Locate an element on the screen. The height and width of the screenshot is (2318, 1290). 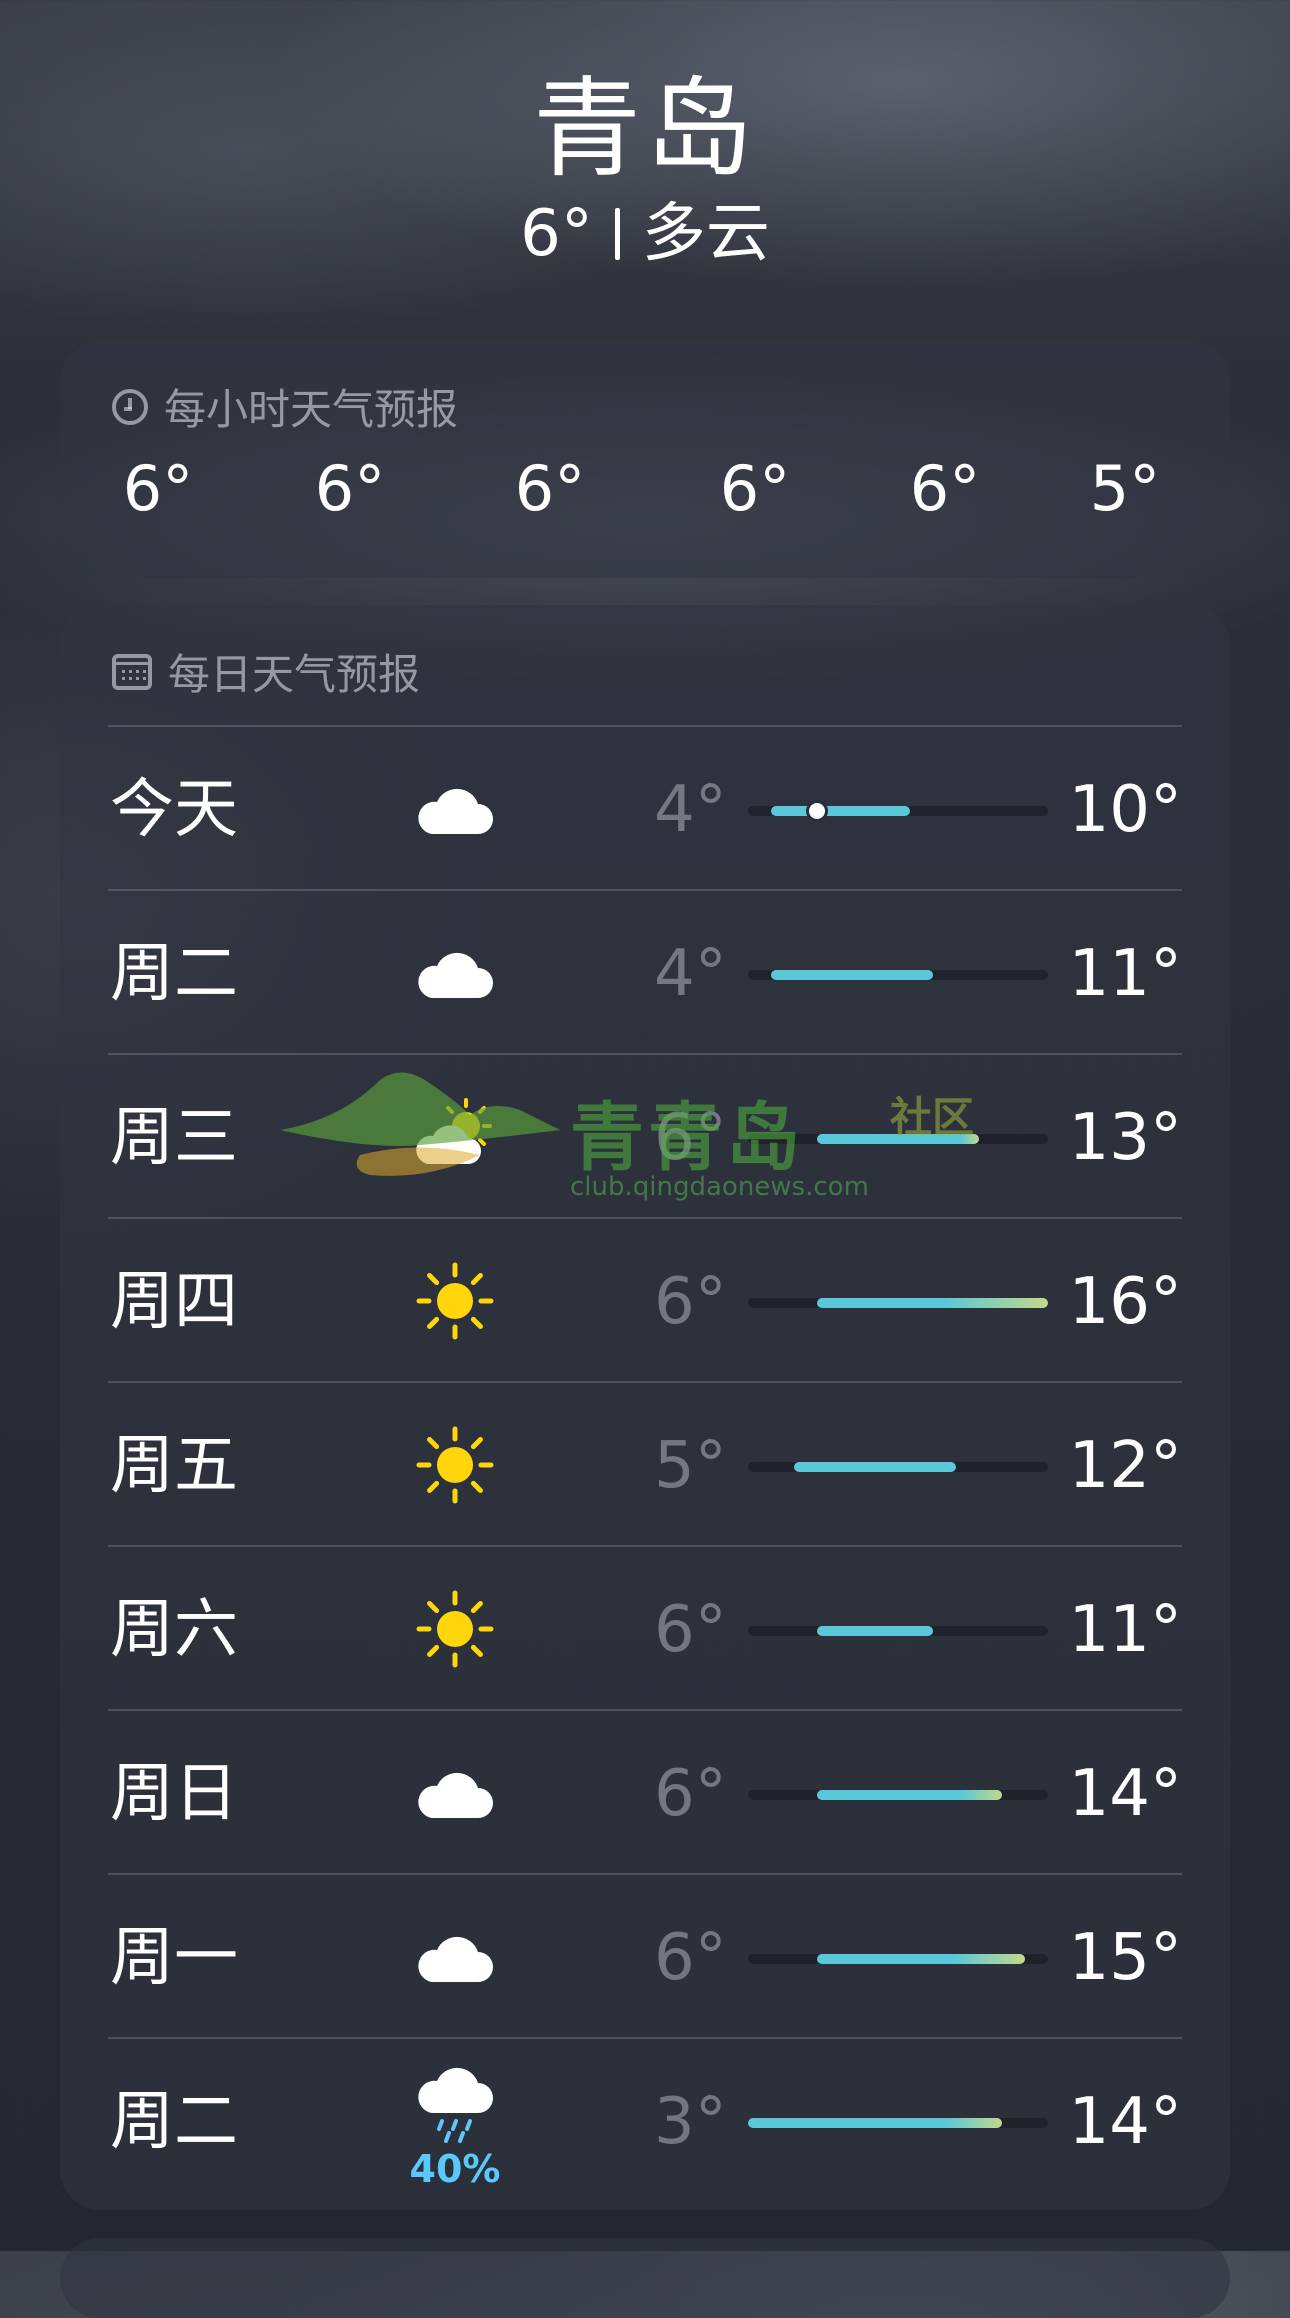
day-label: 周一 is located at coordinates (174, 1958).